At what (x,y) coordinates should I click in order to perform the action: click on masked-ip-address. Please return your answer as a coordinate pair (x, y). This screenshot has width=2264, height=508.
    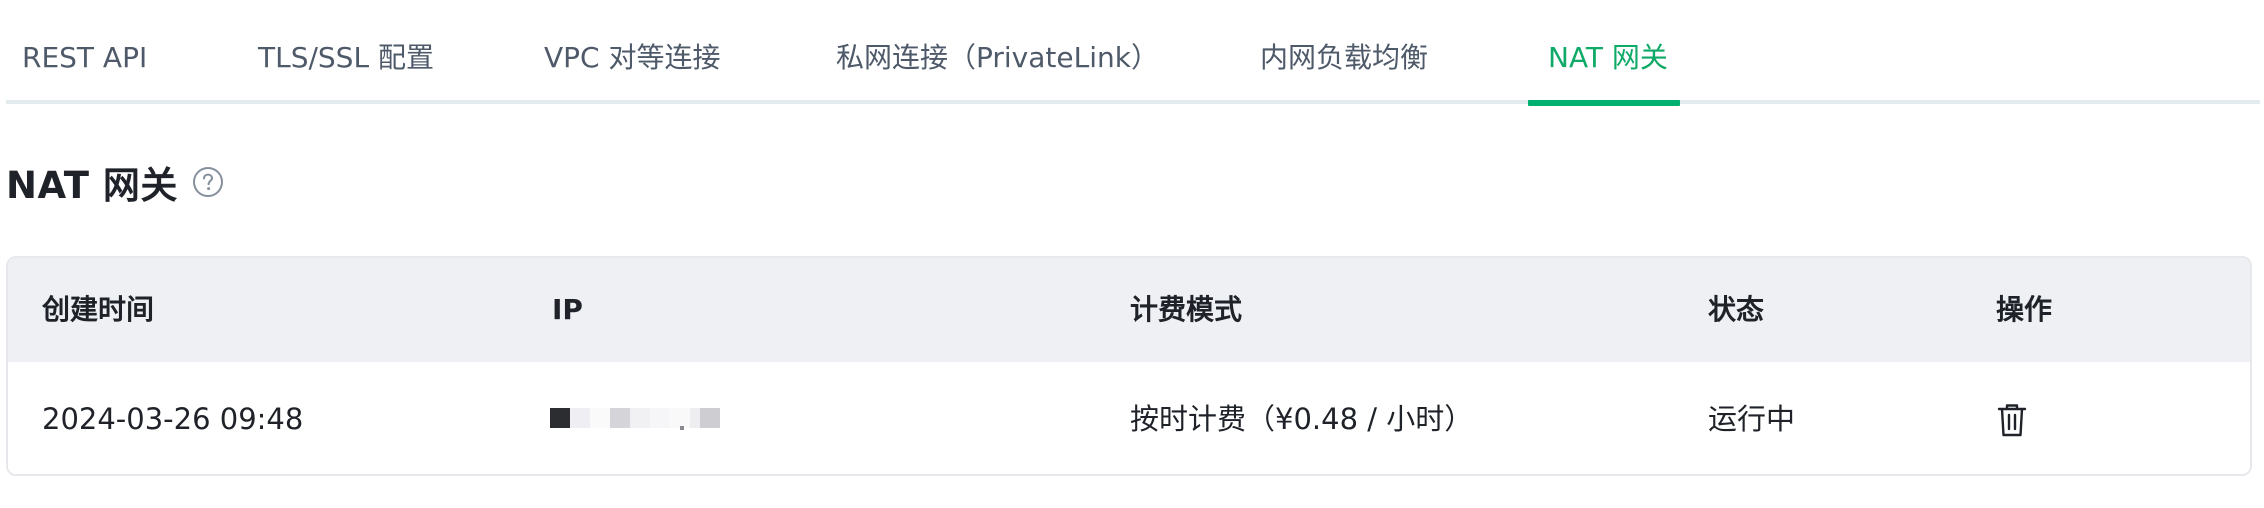
    Looking at the image, I should click on (640, 419).